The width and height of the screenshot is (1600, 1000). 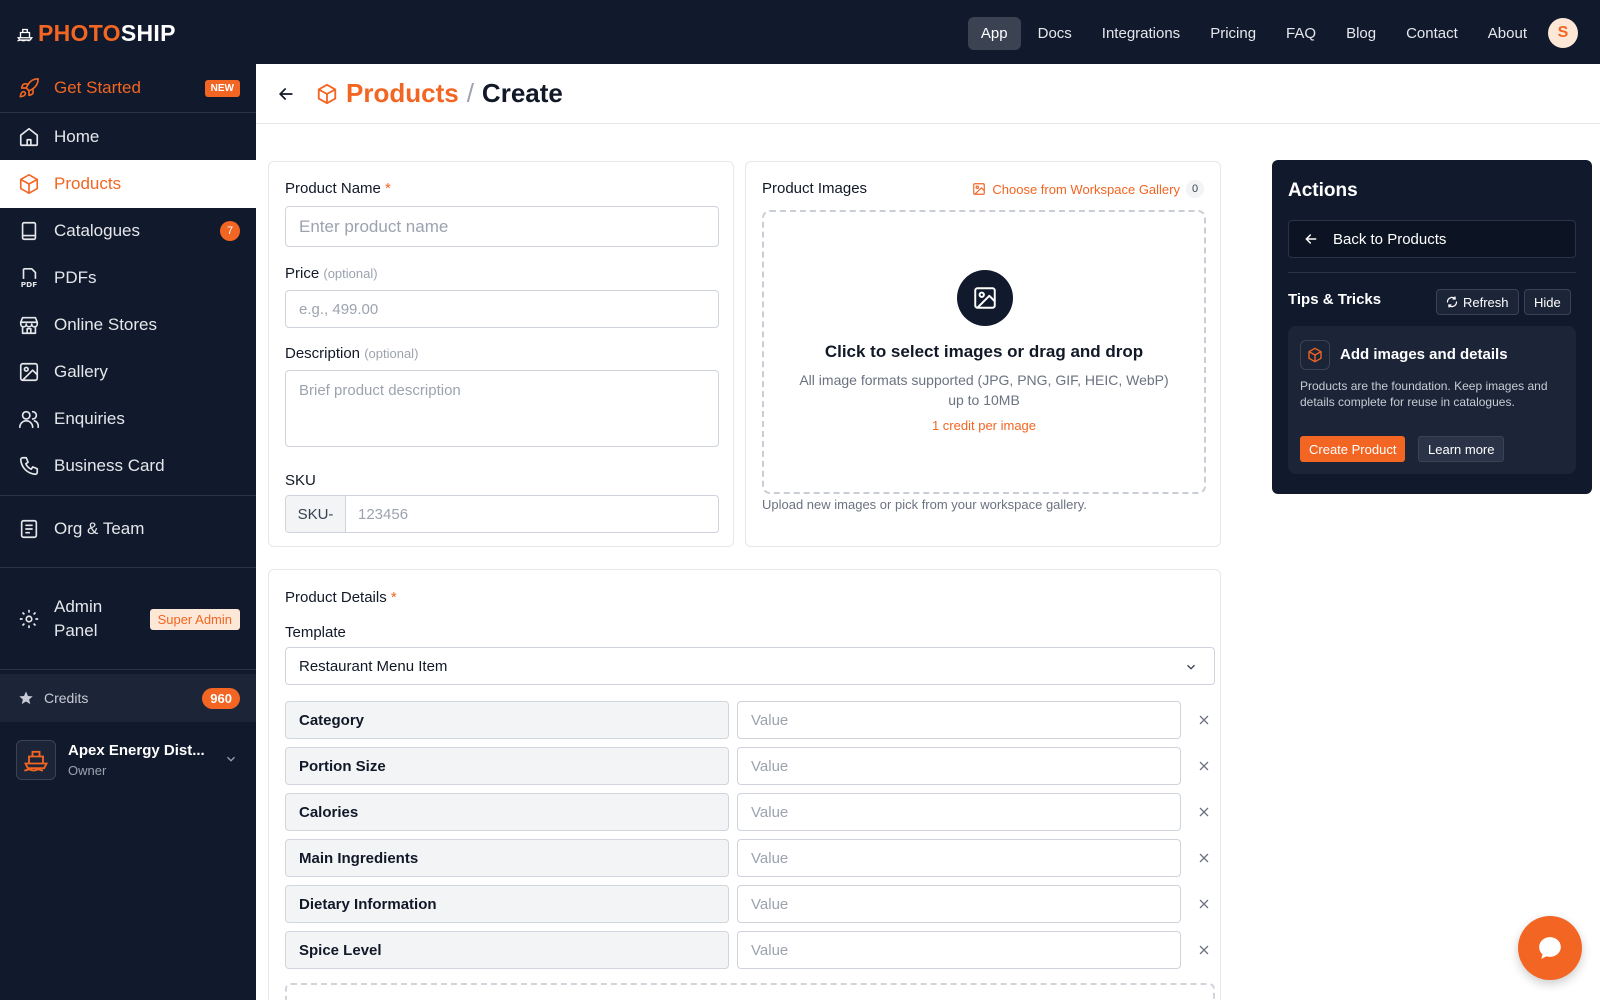 What do you see at coordinates (1550, 948) in the screenshot?
I see `chat-button` at bounding box center [1550, 948].